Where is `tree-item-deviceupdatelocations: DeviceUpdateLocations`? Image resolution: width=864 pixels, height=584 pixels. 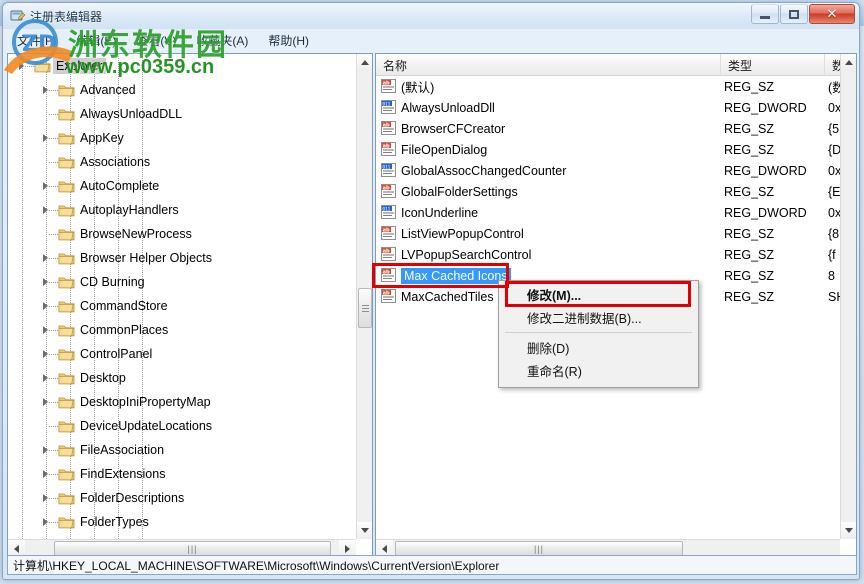
tree-item-deviceupdatelocations: DeviceUpdateLocations is located at coordinates (182, 426).